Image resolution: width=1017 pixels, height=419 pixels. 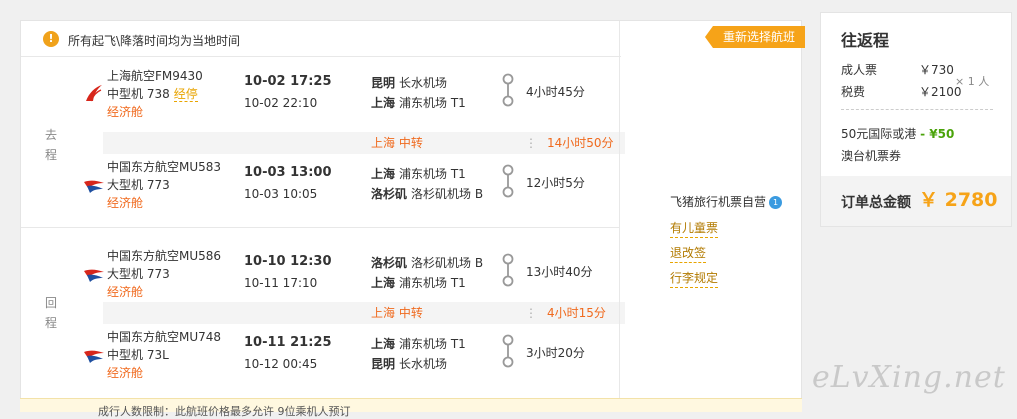 What do you see at coordinates (281, 194) in the screenshot?
I see `arrival-time: 10-03 10:05` at bounding box center [281, 194].